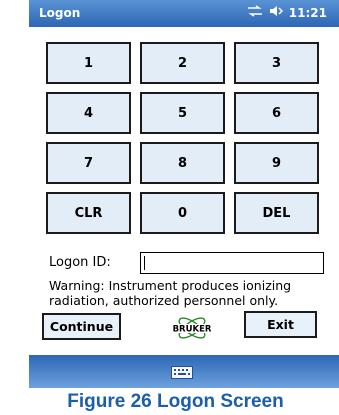 The height and width of the screenshot is (415, 339). Describe the element at coordinates (88, 213) in the screenshot. I see `key-clear: CLR` at that location.